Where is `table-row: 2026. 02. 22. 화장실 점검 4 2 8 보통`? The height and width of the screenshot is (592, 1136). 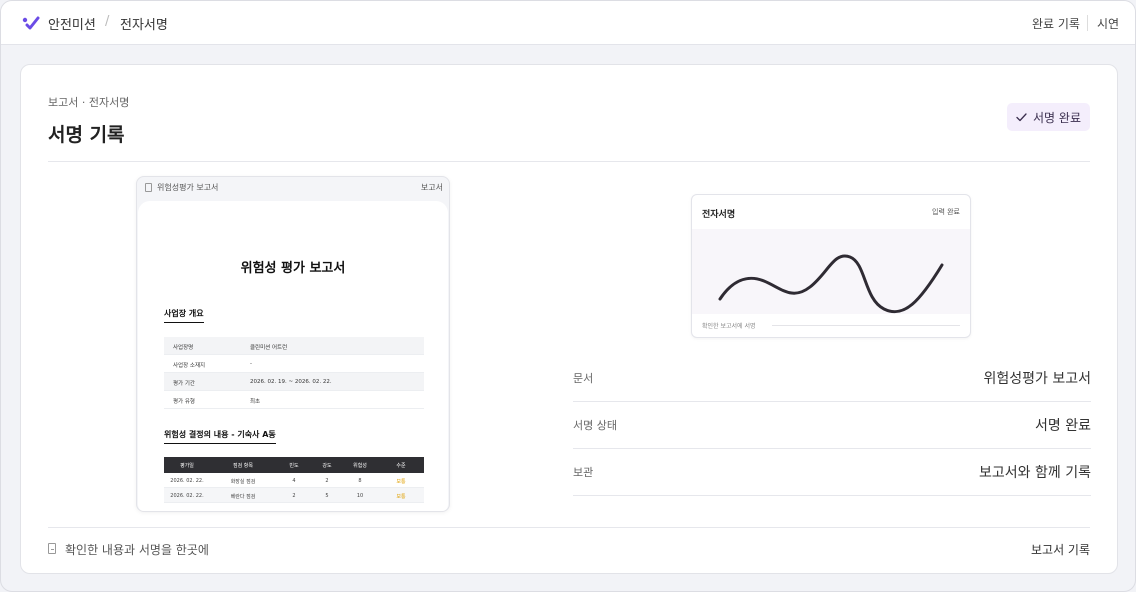
table-row: 2026. 02. 22. 화장실 점검 4 2 8 보통 is located at coordinates (294, 480).